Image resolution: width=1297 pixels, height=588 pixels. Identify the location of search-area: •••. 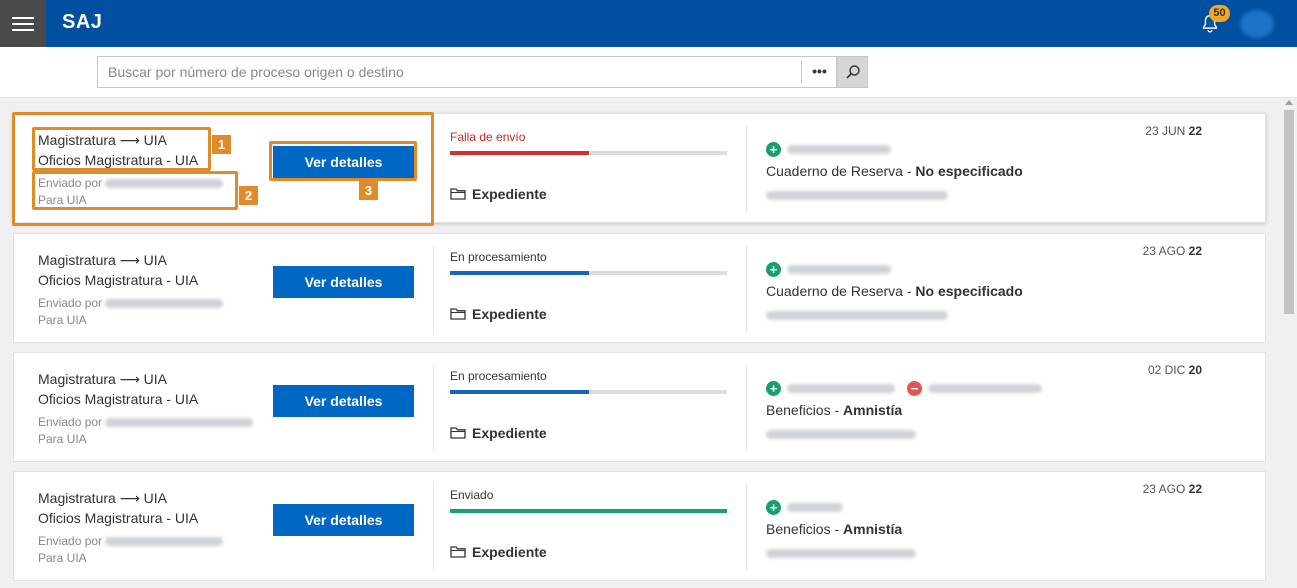
(648, 72).